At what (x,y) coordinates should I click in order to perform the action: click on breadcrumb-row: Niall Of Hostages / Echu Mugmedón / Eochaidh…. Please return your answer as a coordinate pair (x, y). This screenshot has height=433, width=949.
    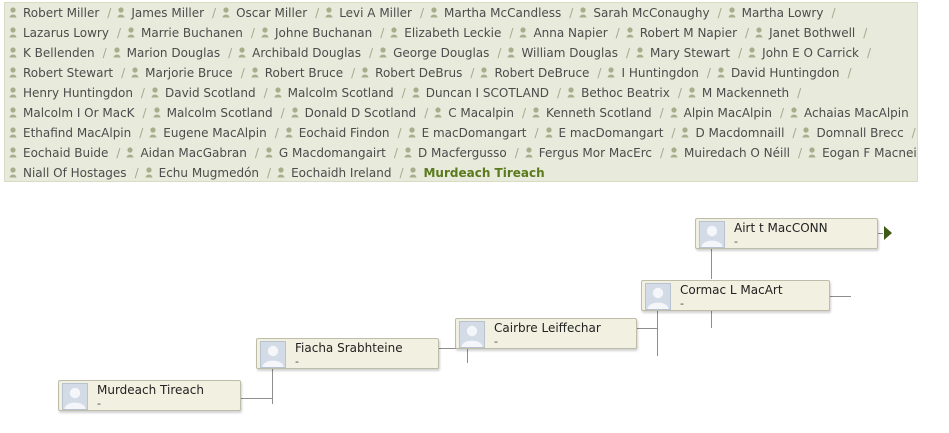
    Looking at the image, I should click on (461, 172).